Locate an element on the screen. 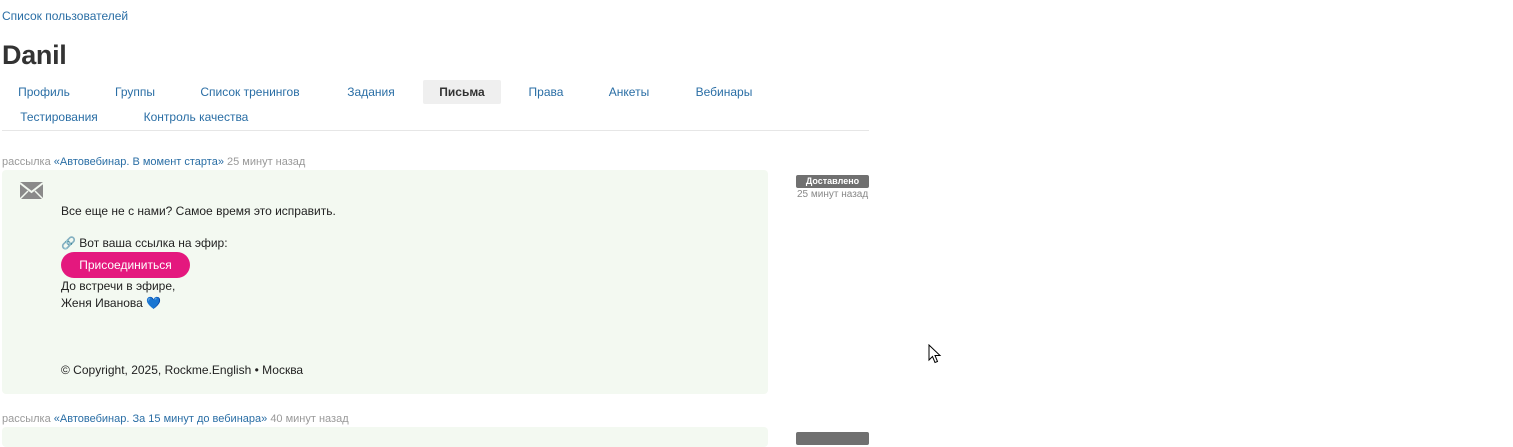  tab-groups: Группы is located at coordinates (135, 92).